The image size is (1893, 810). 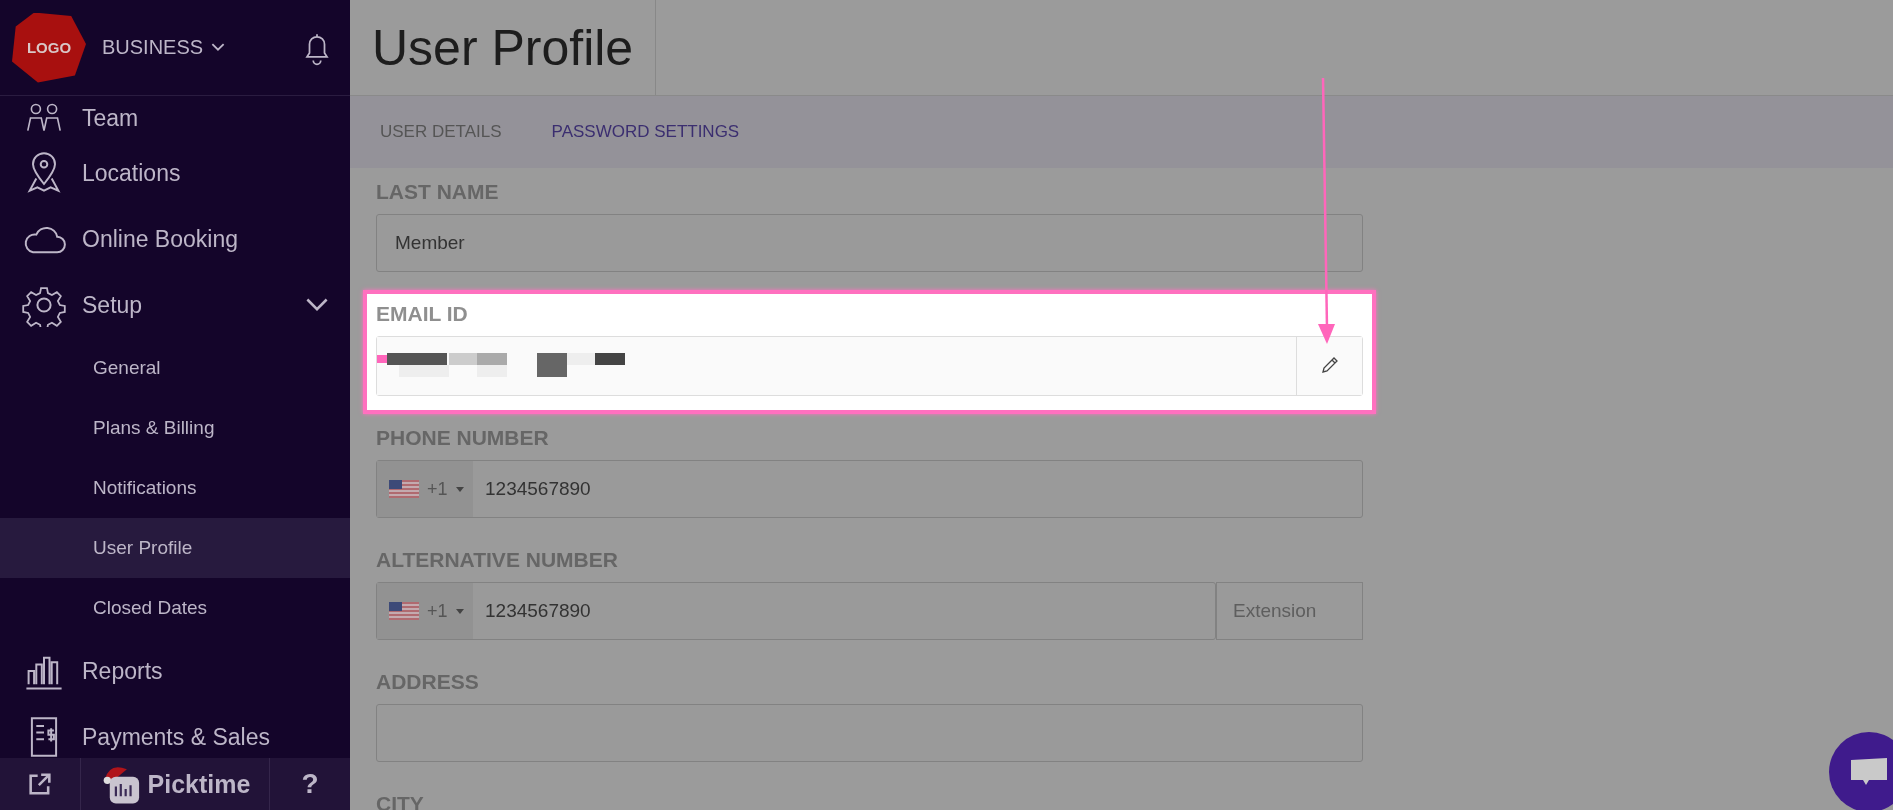 What do you see at coordinates (645, 132) in the screenshot?
I see `tab: PASSWORD SETTINGS` at bounding box center [645, 132].